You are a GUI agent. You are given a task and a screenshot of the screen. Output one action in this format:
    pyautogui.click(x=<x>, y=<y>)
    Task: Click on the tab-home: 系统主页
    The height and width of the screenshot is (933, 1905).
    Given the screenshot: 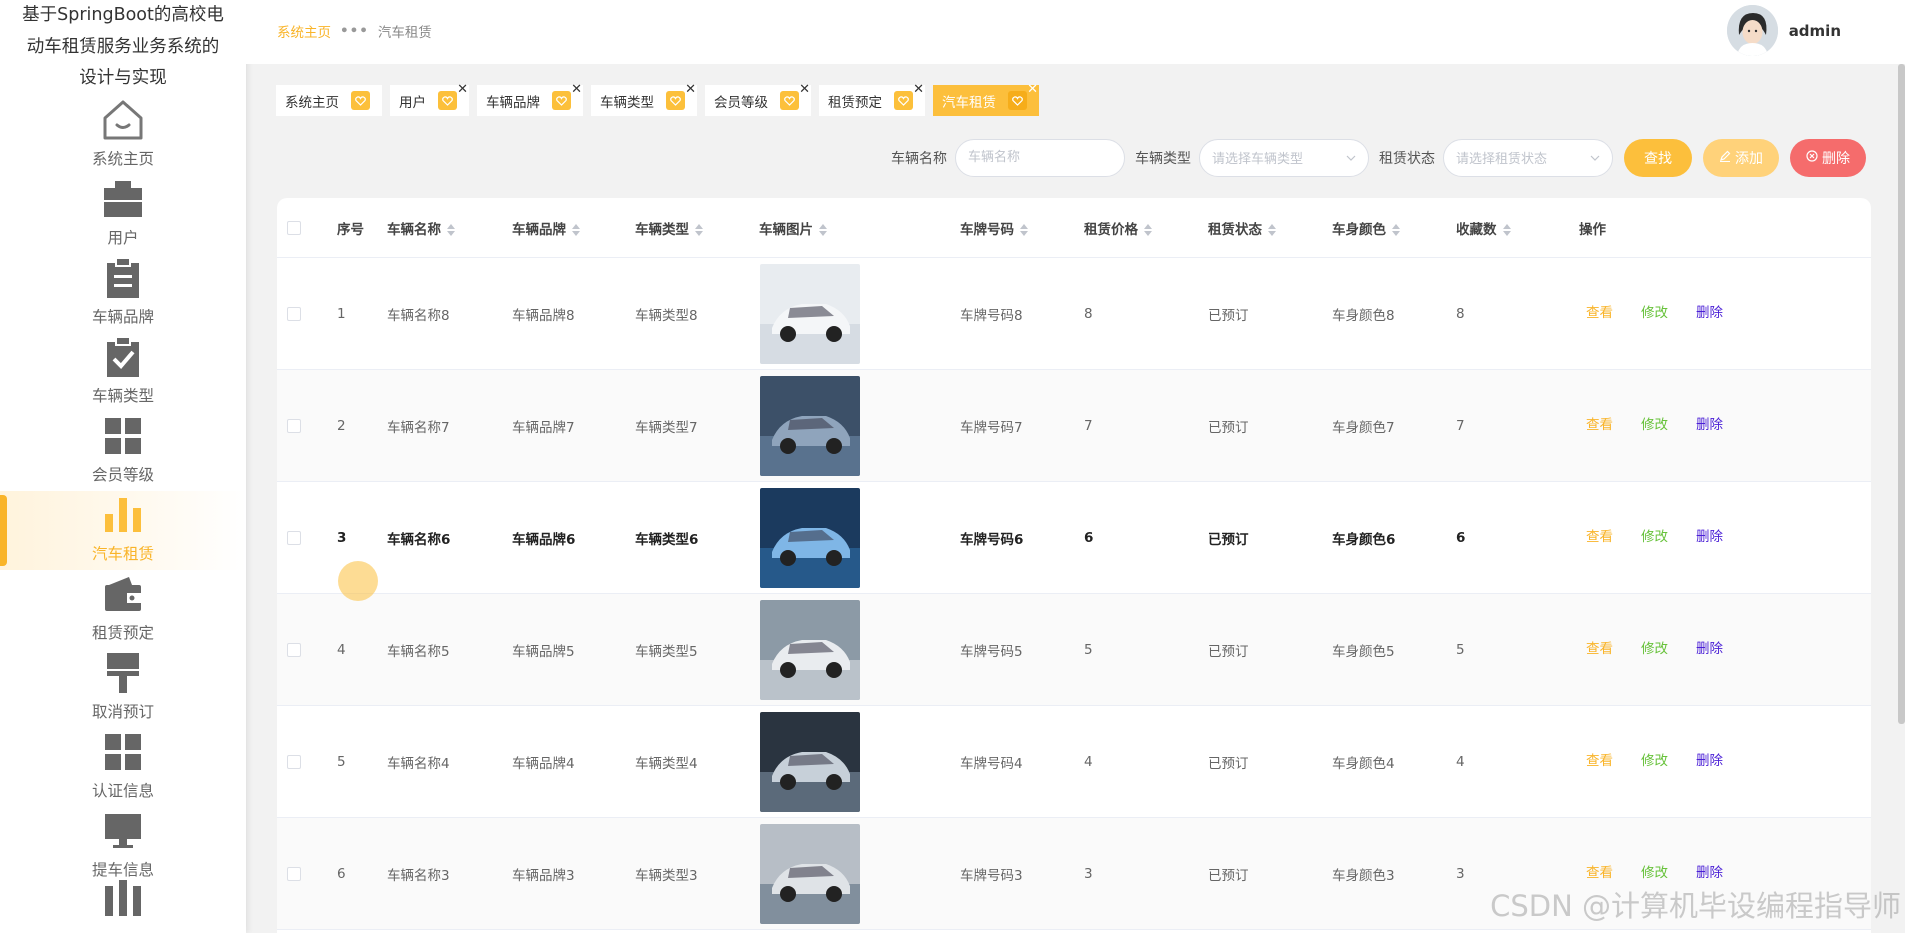 What is the action you would take?
    pyautogui.click(x=329, y=100)
    